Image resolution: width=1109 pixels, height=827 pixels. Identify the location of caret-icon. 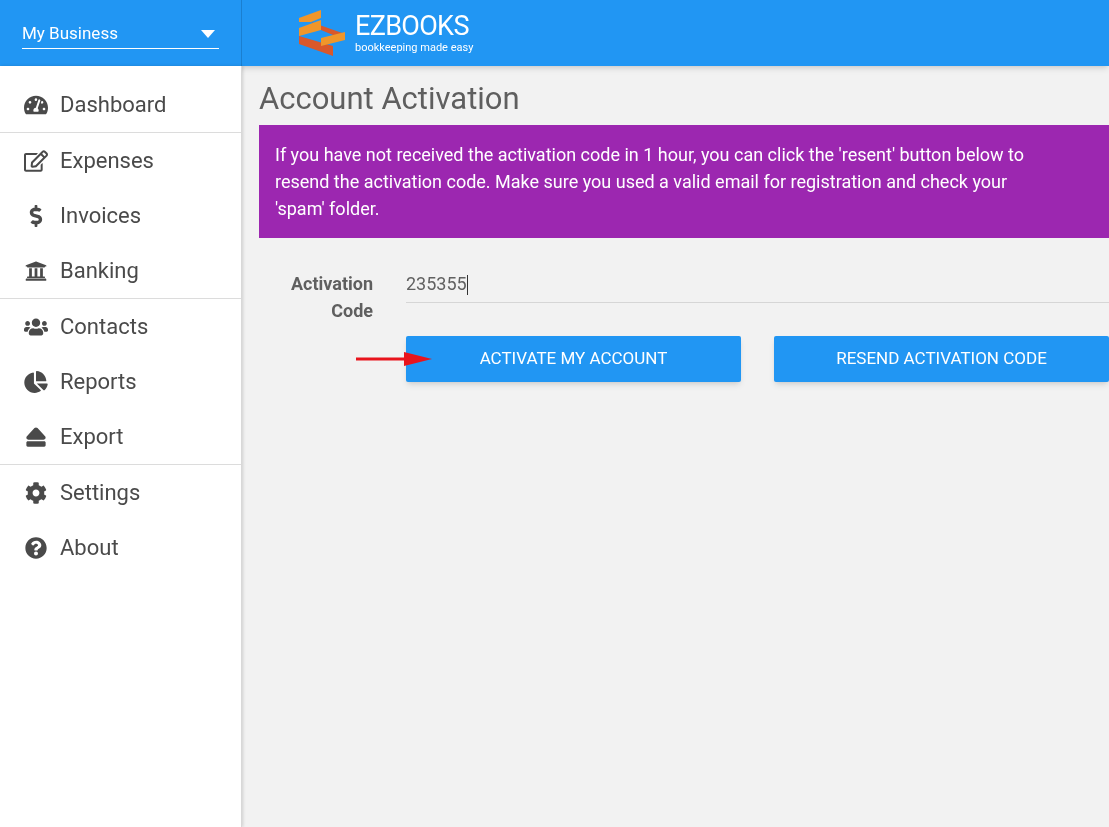
(208, 33).